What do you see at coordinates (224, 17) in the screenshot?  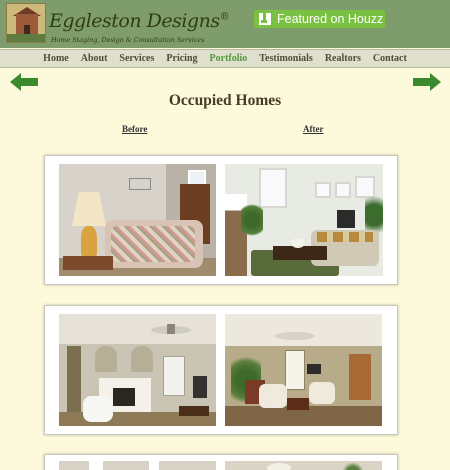 I see `registered-mark: ®` at bounding box center [224, 17].